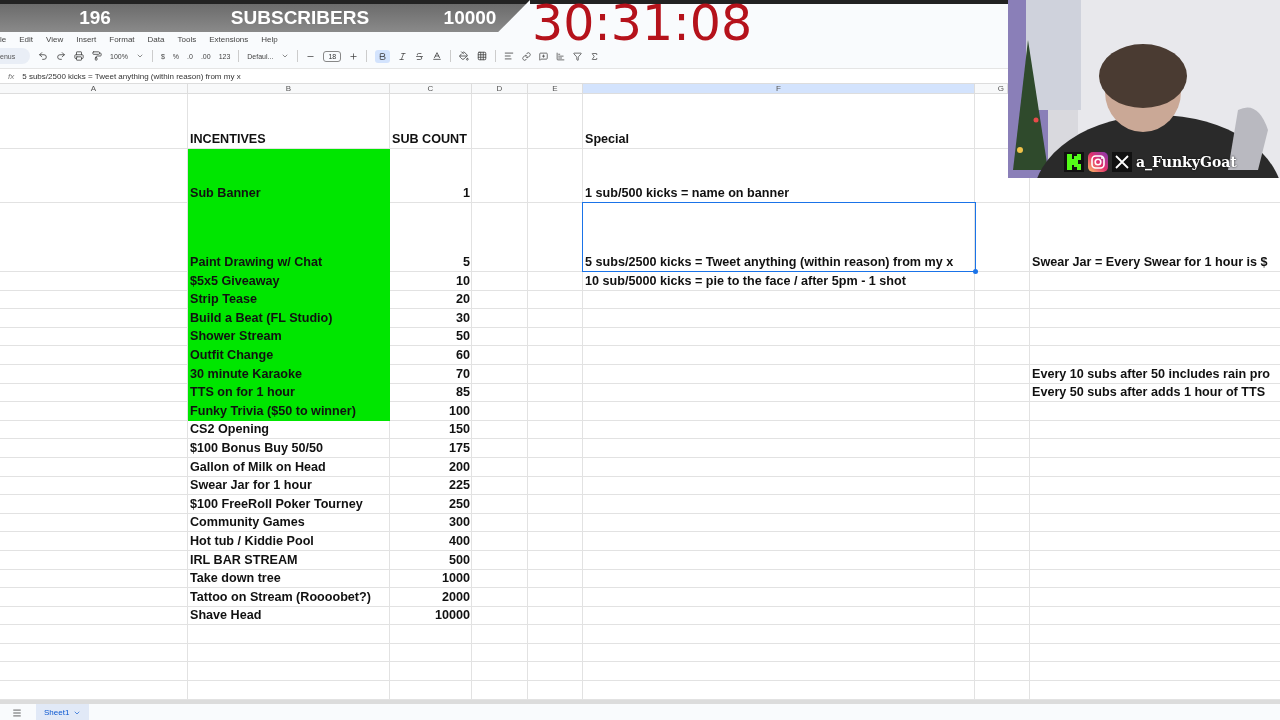  What do you see at coordinates (459, 467) in the screenshot?
I see `sub-count-text: 200` at bounding box center [459, 467].